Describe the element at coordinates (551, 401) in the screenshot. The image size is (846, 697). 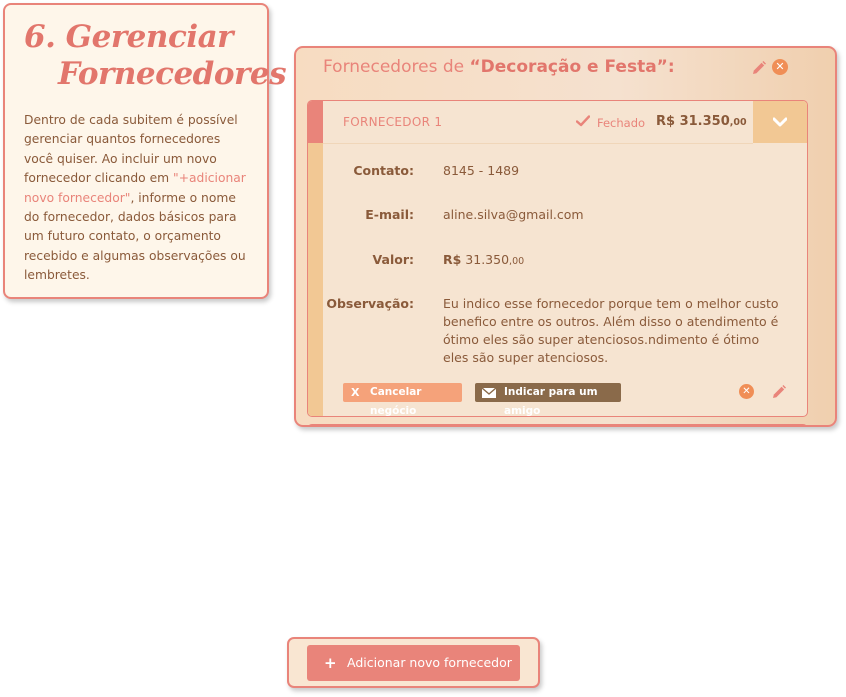
I see `refer-friend-label: Indicar para um amigo` at that location.